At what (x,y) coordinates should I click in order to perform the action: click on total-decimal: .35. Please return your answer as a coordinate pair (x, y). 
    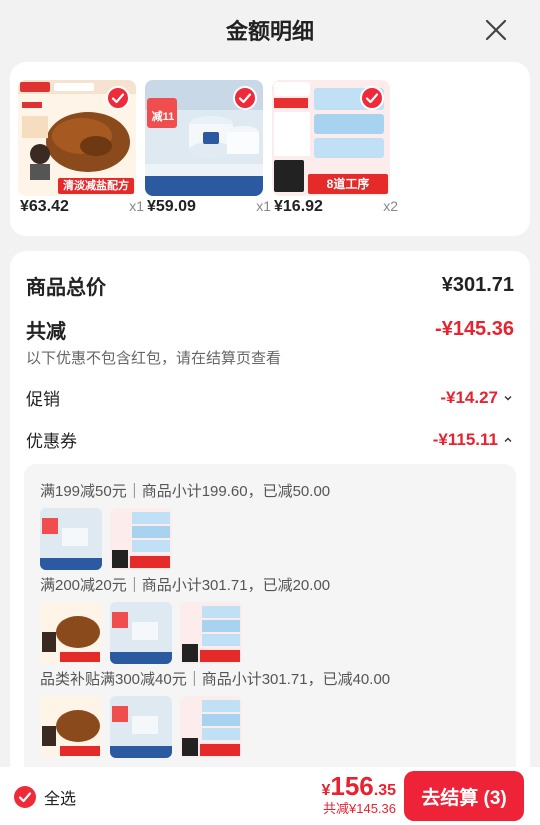
    Looking at the image, I should click on (384, 790).